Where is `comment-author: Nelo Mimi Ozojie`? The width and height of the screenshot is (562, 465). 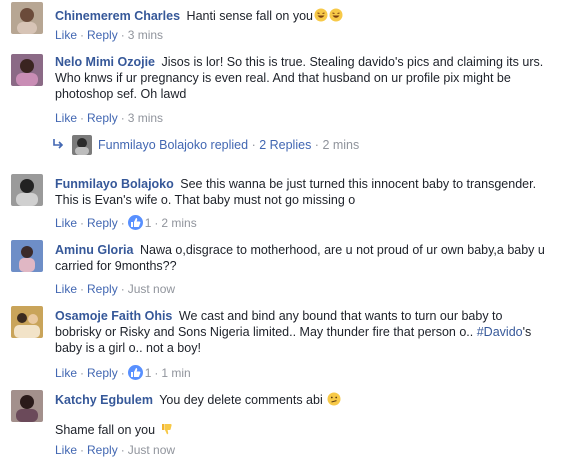 comment-author: Nelo Mimi Ozojie is located at coordinates (105, 62).